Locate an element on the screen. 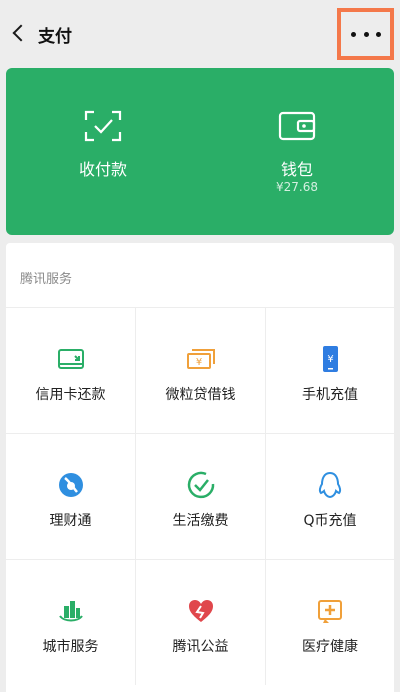  checkmark-circle-icon is located at coordinates (200, 485).